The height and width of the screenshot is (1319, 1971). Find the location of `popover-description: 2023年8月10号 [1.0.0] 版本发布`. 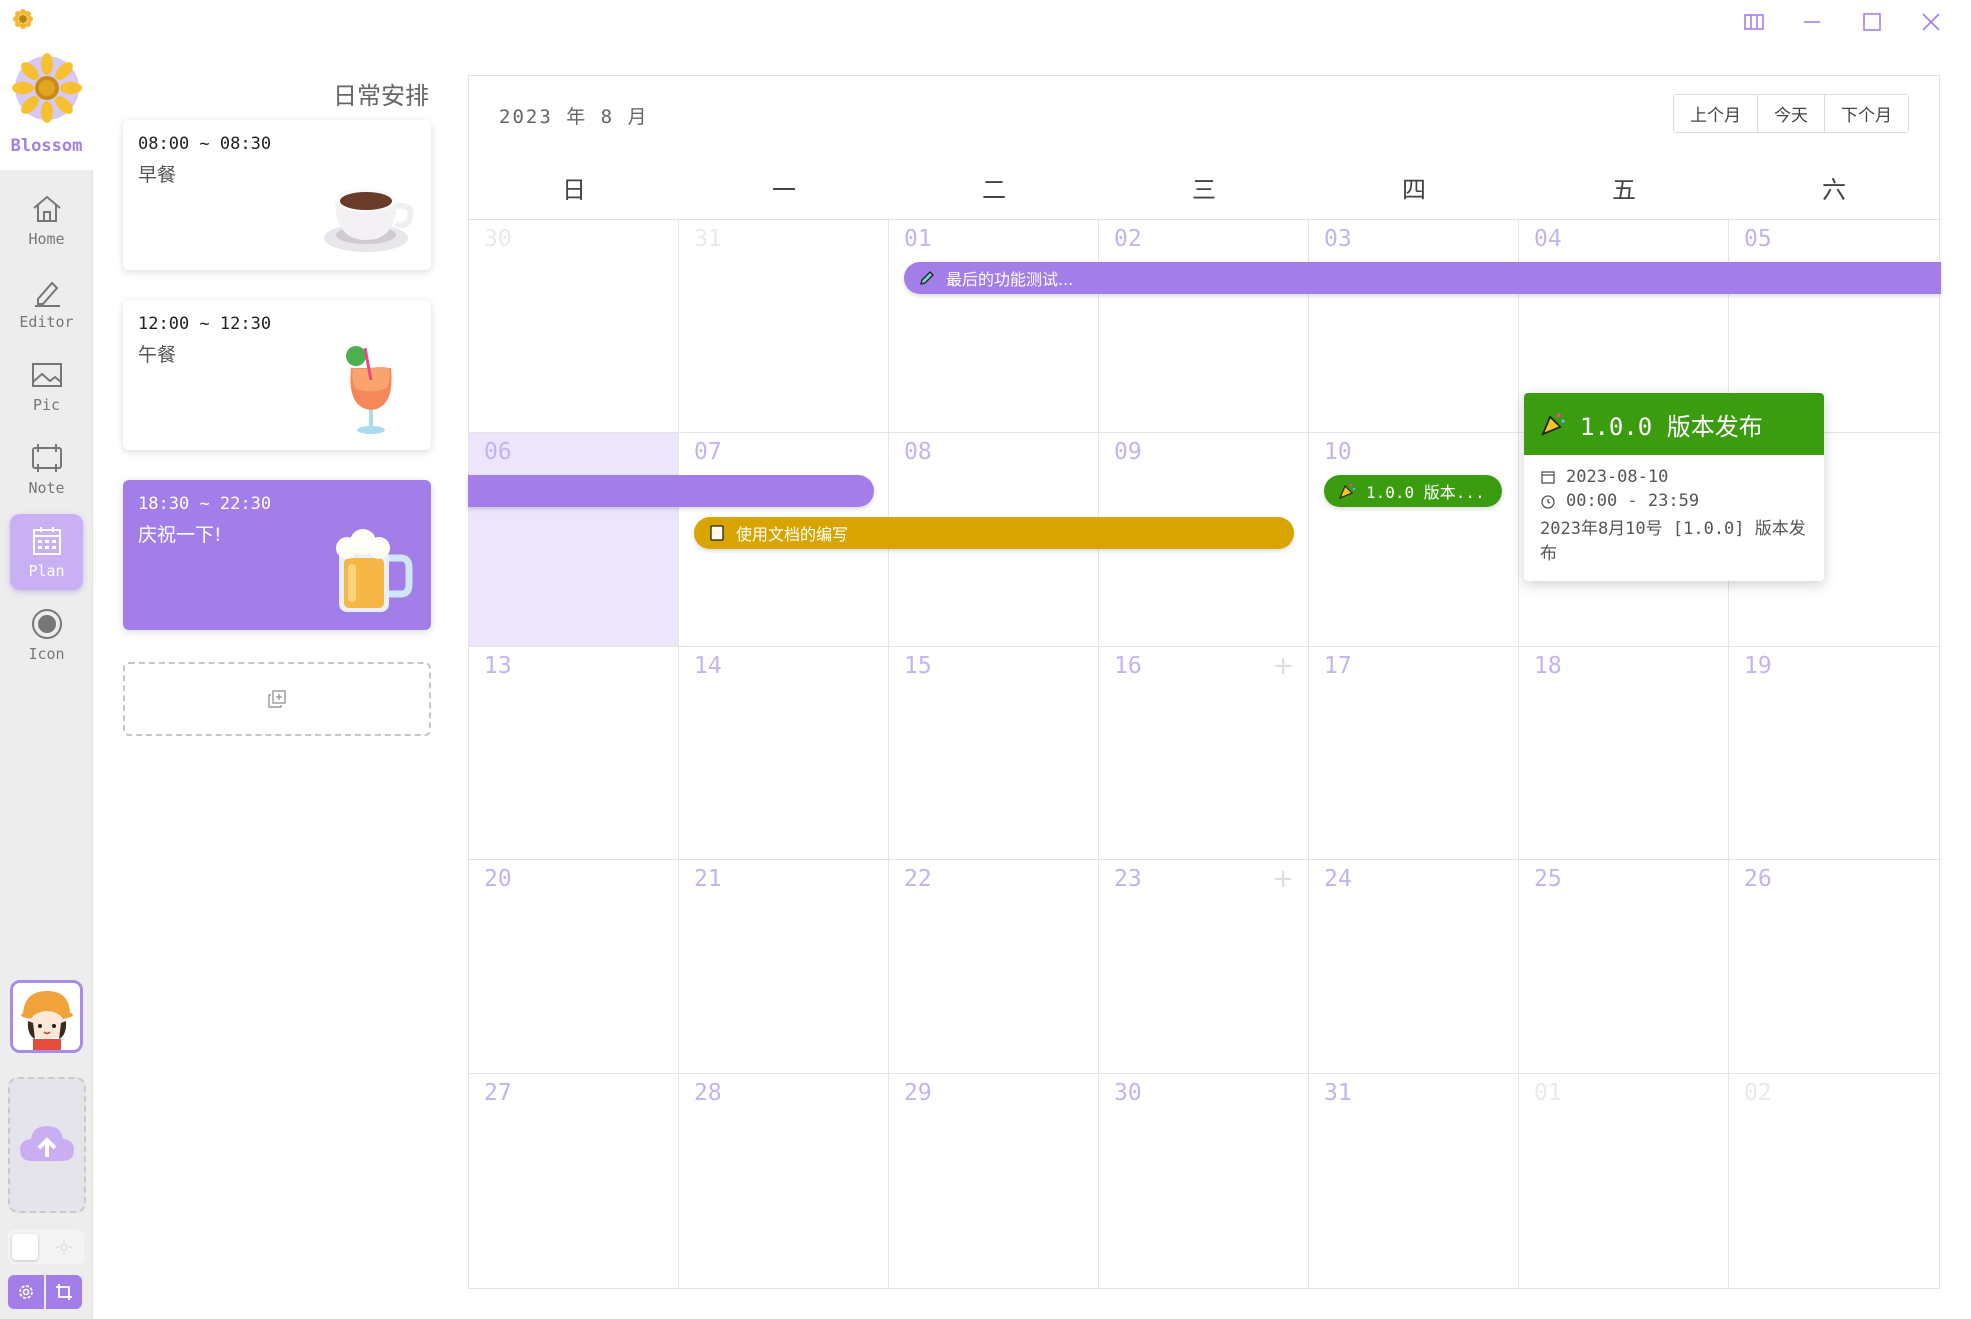

popover-description: 2023年8月10号 [1.0.0] 版本发布 is located at coordinates (1673, 541).